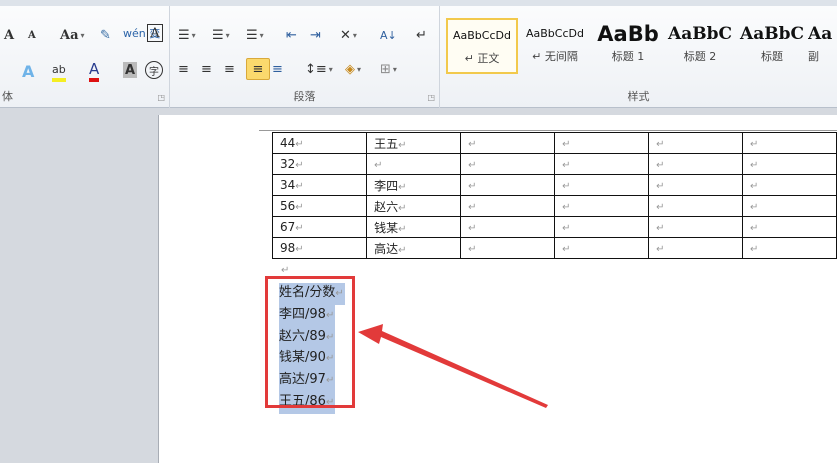 The height and width of the screenshot is (463, 837). I want to click on character-border-button: A, so click(155, 33).